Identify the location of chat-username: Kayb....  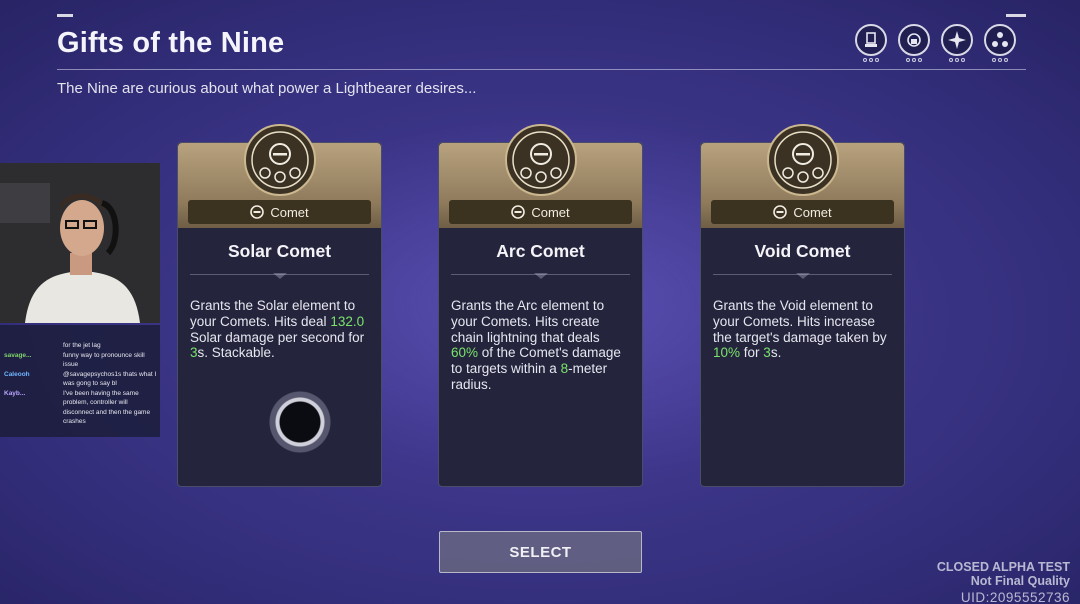
(15, 393).